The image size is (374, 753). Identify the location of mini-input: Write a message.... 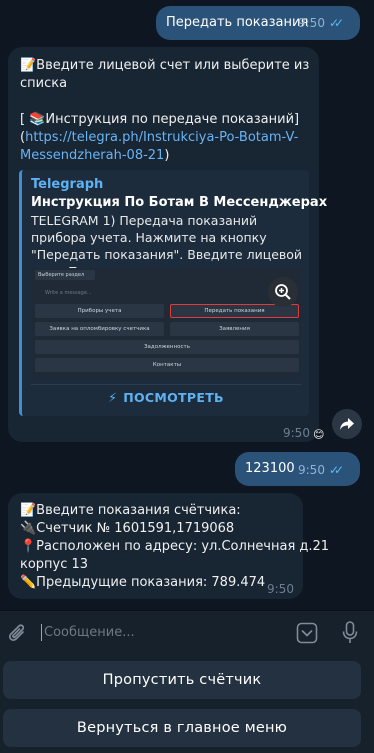
(68, 292).